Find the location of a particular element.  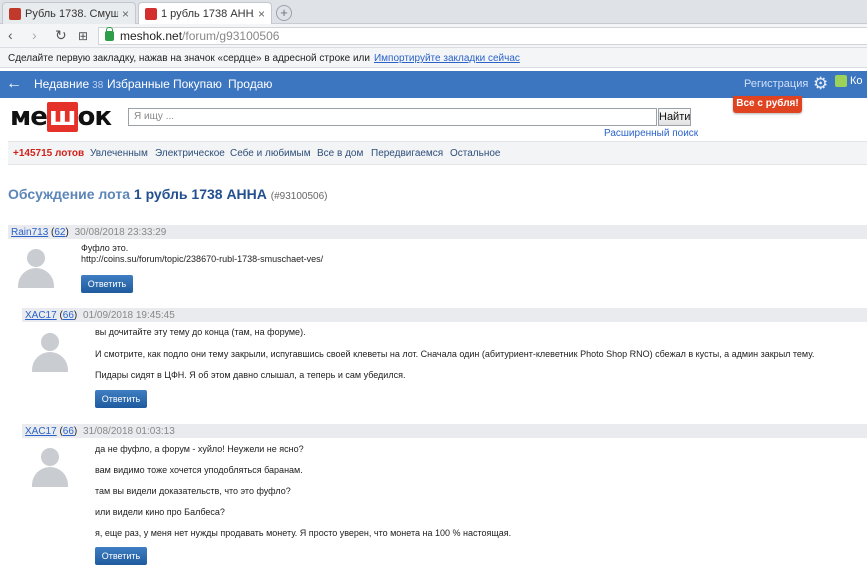

lots-count: +145715 лотов is located at coordinates (48, 153).